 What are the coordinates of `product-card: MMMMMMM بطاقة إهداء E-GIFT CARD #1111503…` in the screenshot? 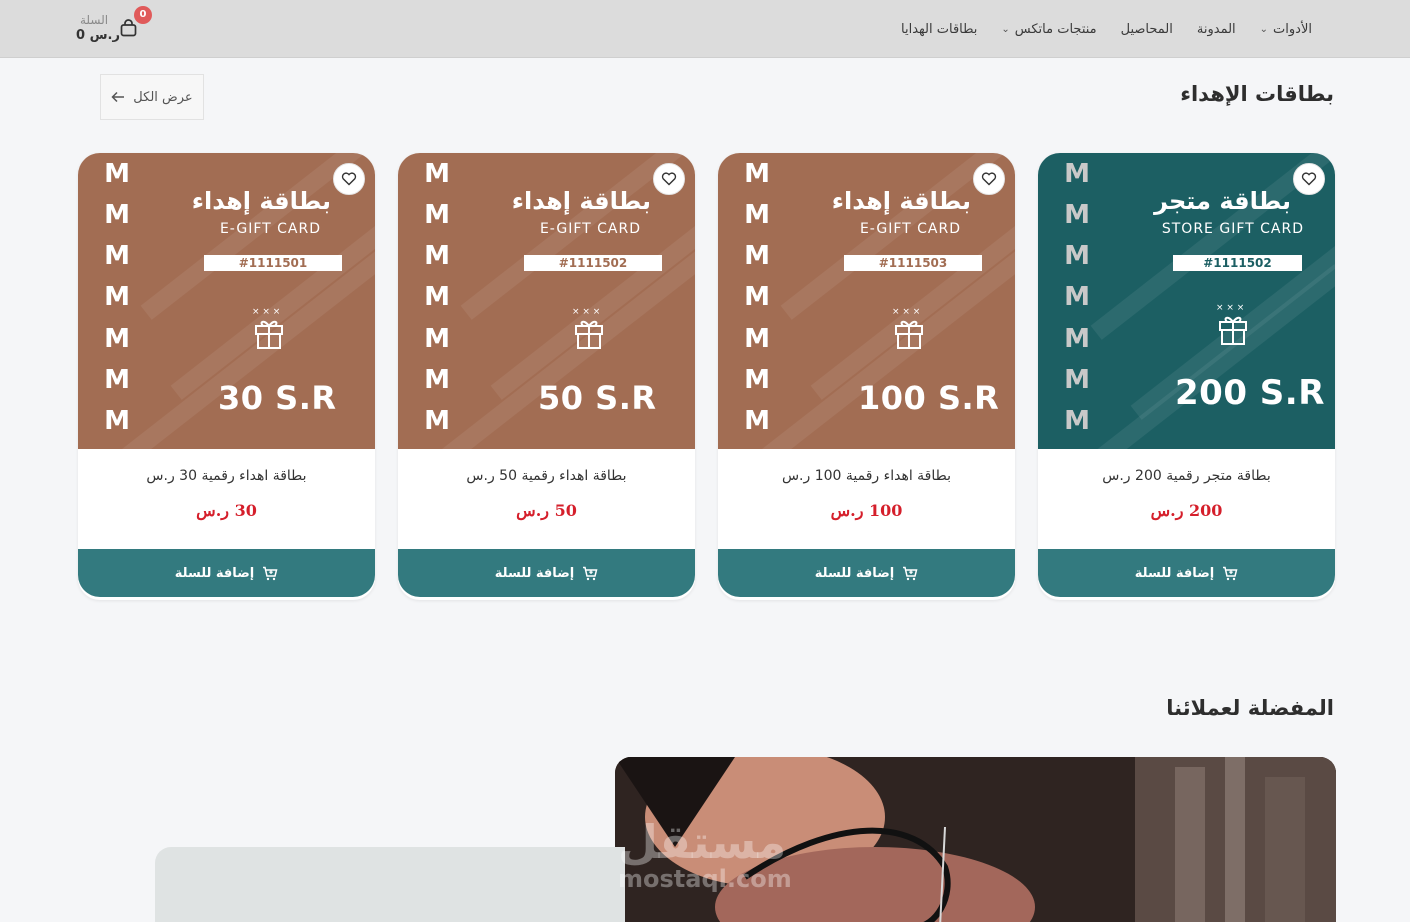 It's located at (866, 376).